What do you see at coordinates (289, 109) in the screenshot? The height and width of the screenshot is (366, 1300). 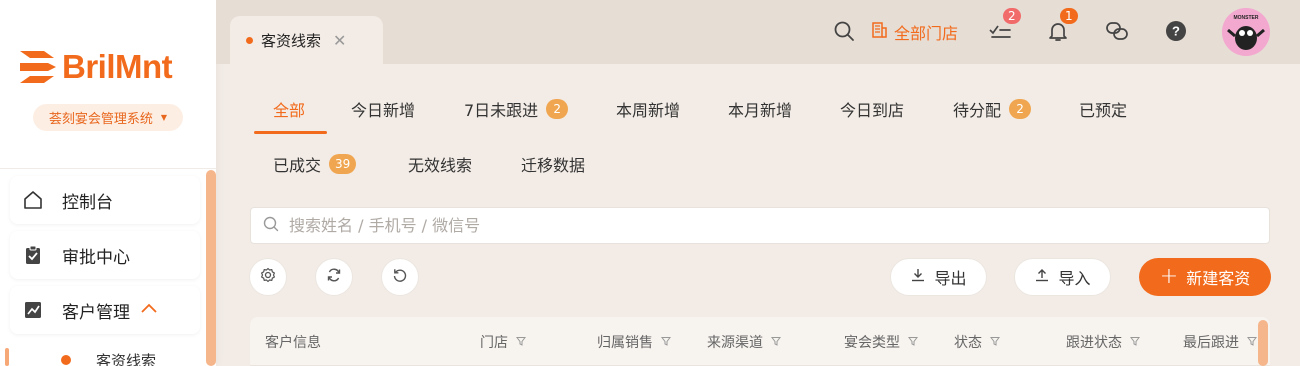 I see `filter-tab-all: 全部` at bounding box center [289, 109].